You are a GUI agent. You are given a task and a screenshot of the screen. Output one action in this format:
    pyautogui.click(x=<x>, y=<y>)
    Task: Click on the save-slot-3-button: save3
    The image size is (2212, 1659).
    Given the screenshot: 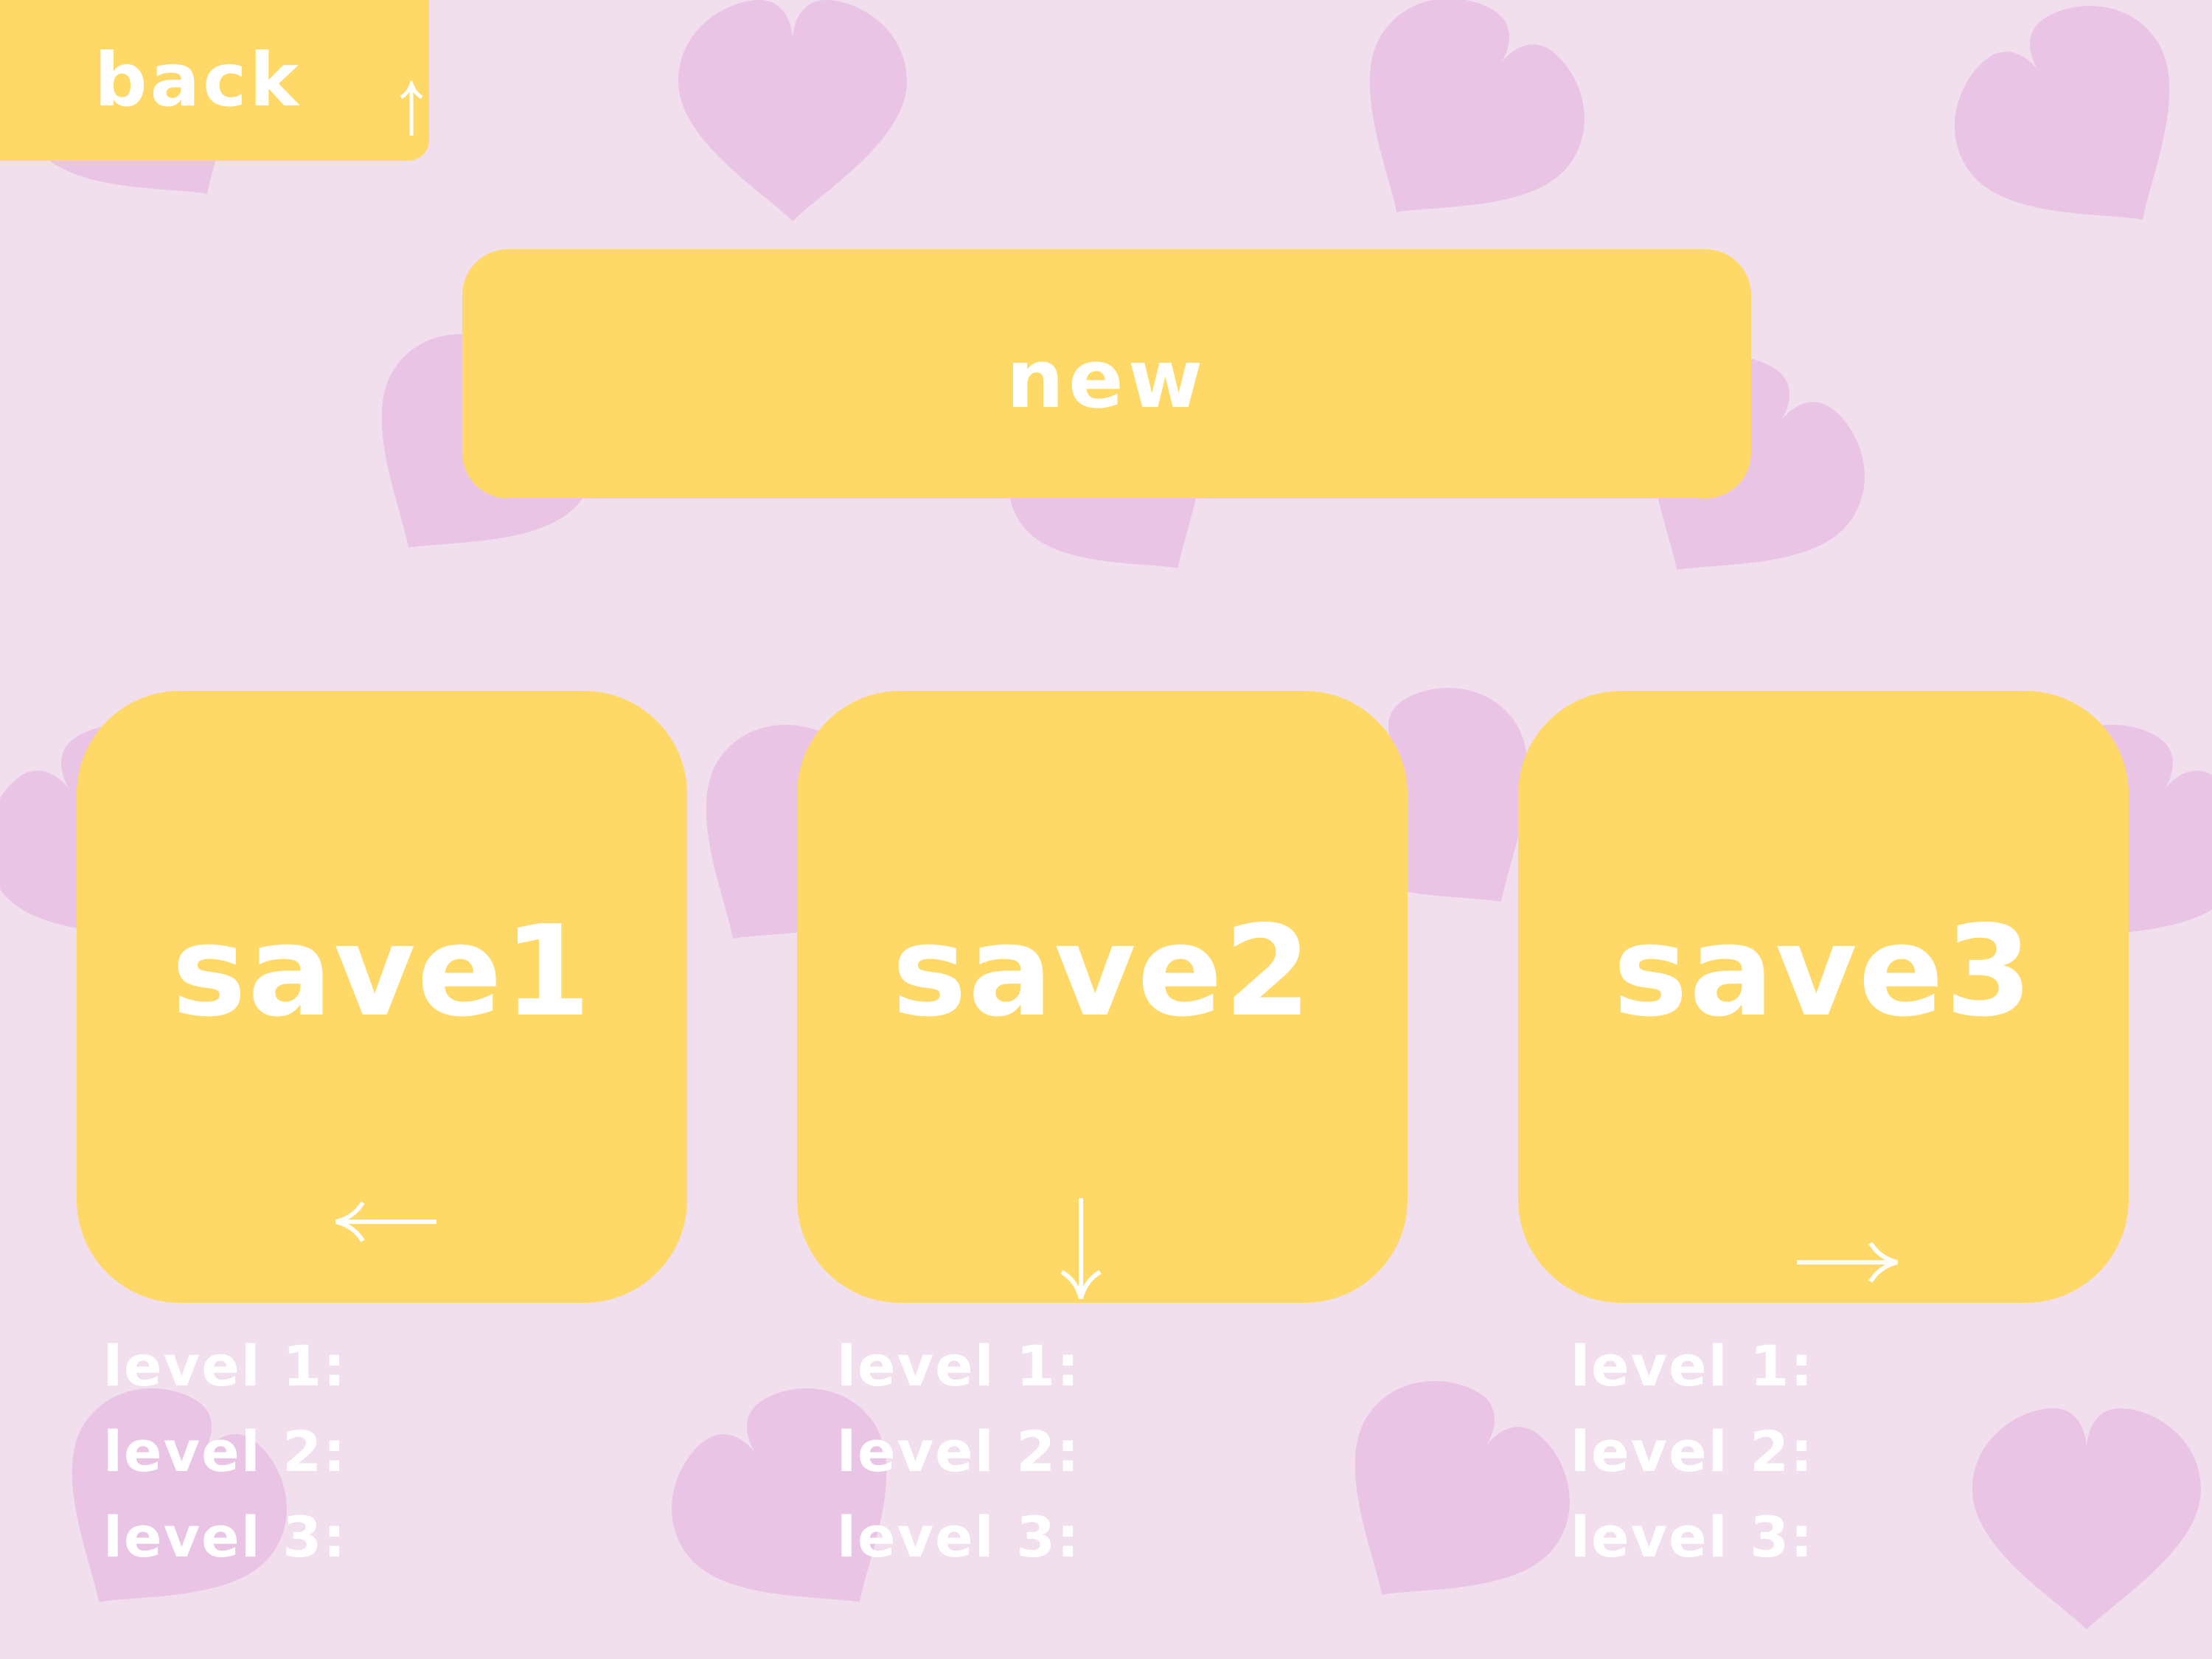 What is the action you would take?
    pyautogui.click(x=1823, y=997)
    